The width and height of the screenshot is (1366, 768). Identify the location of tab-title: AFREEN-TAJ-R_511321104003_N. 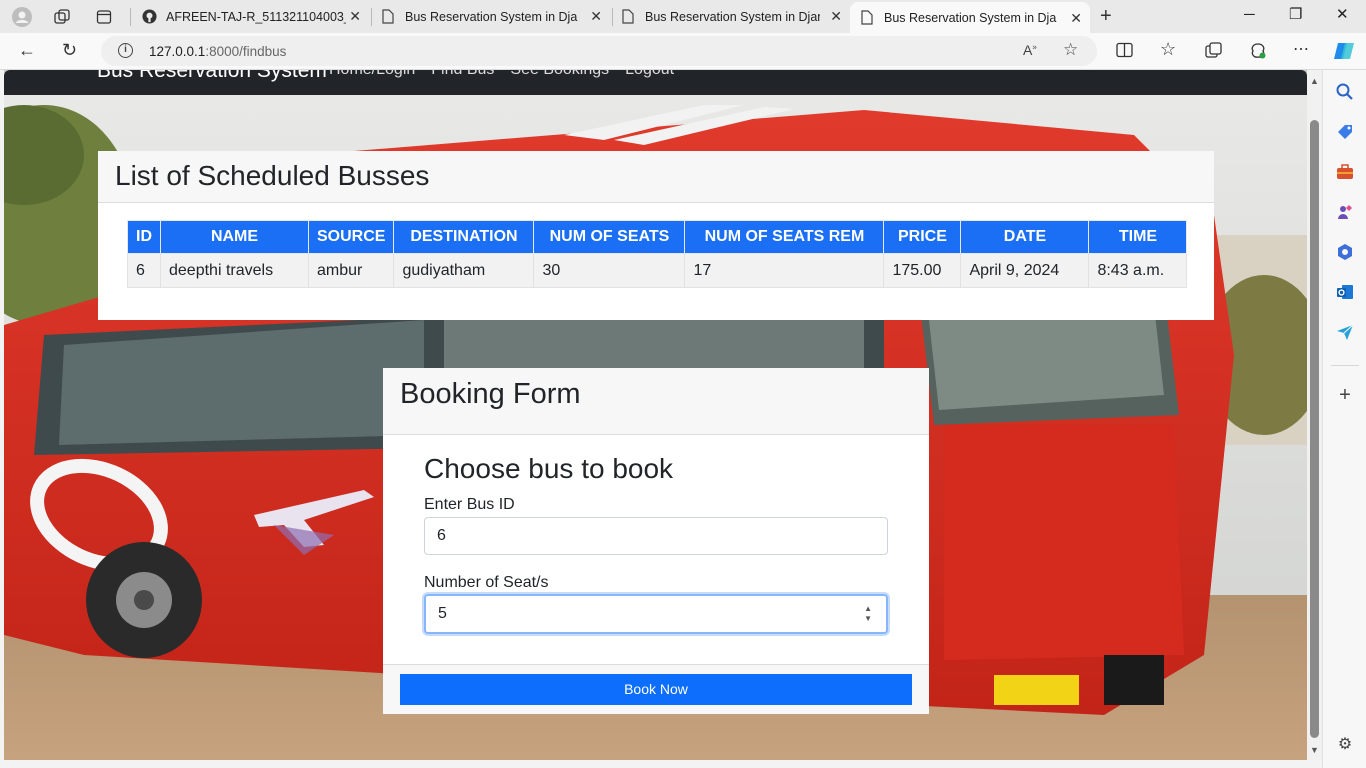
(256, 16).